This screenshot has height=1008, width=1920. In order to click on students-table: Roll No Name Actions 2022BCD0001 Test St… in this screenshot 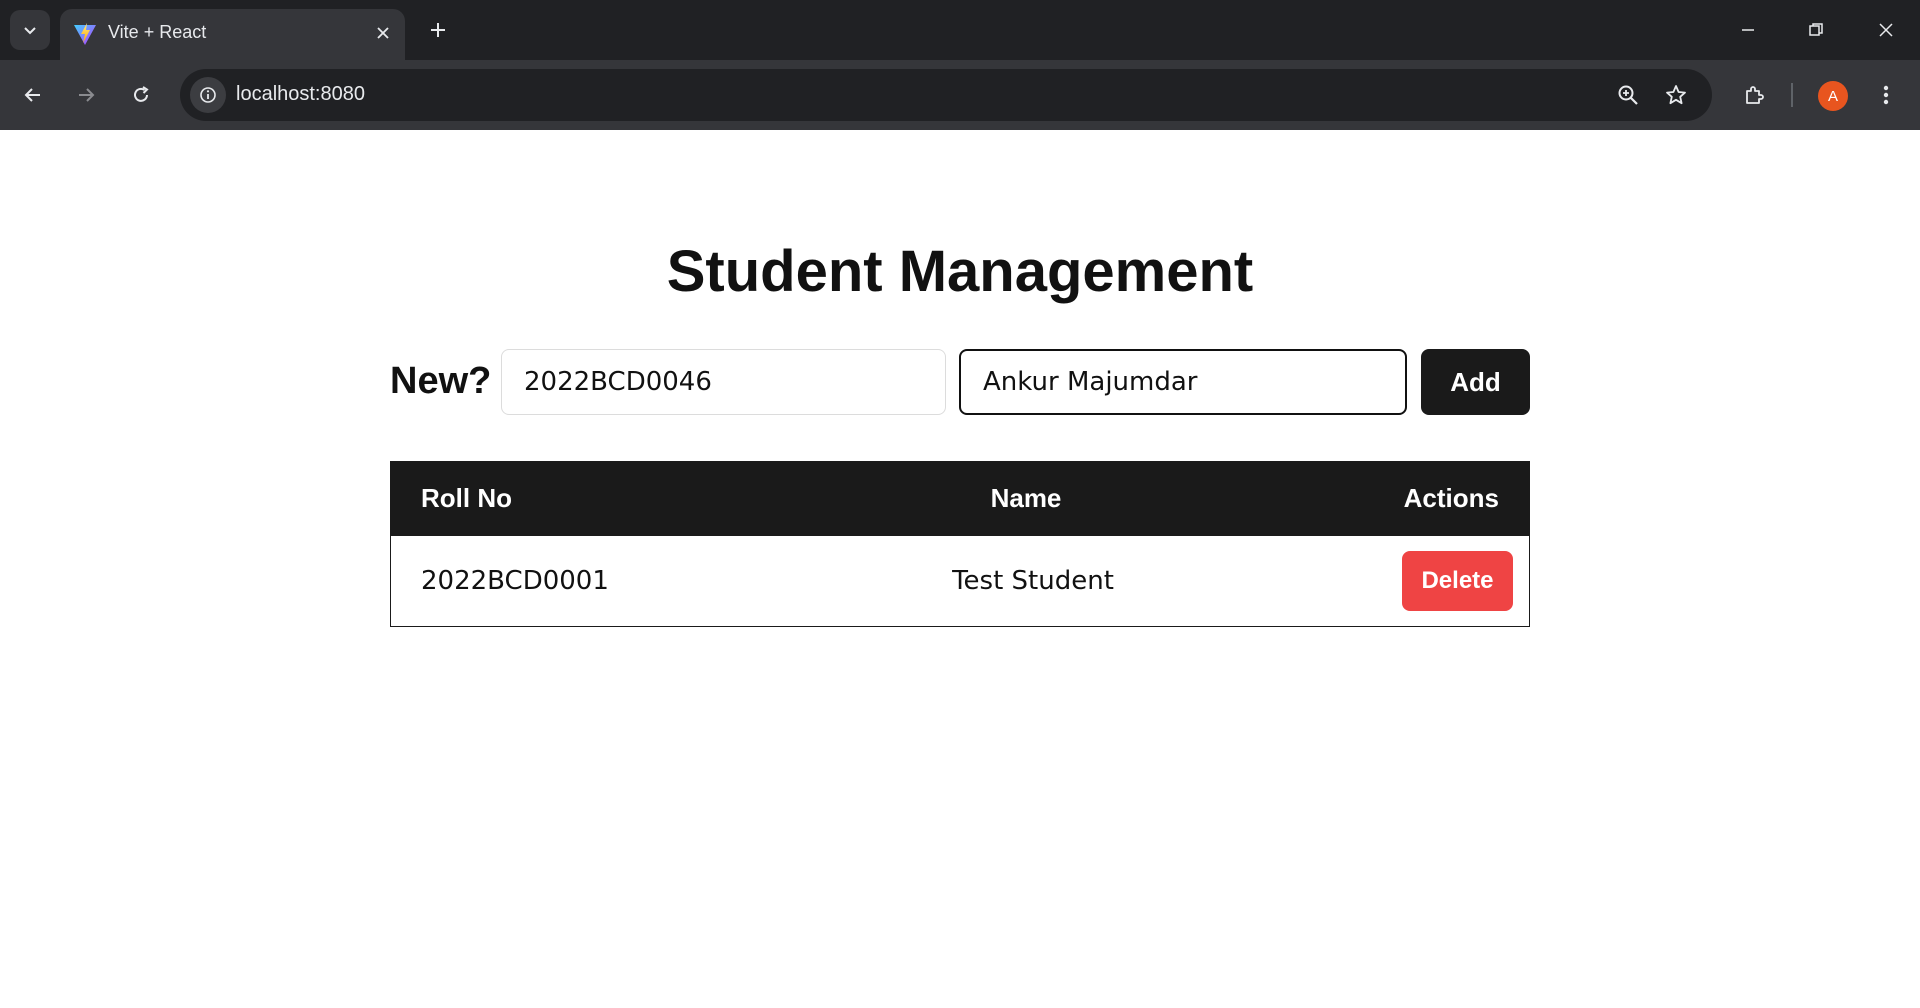, I will do `click(960, 544)`.